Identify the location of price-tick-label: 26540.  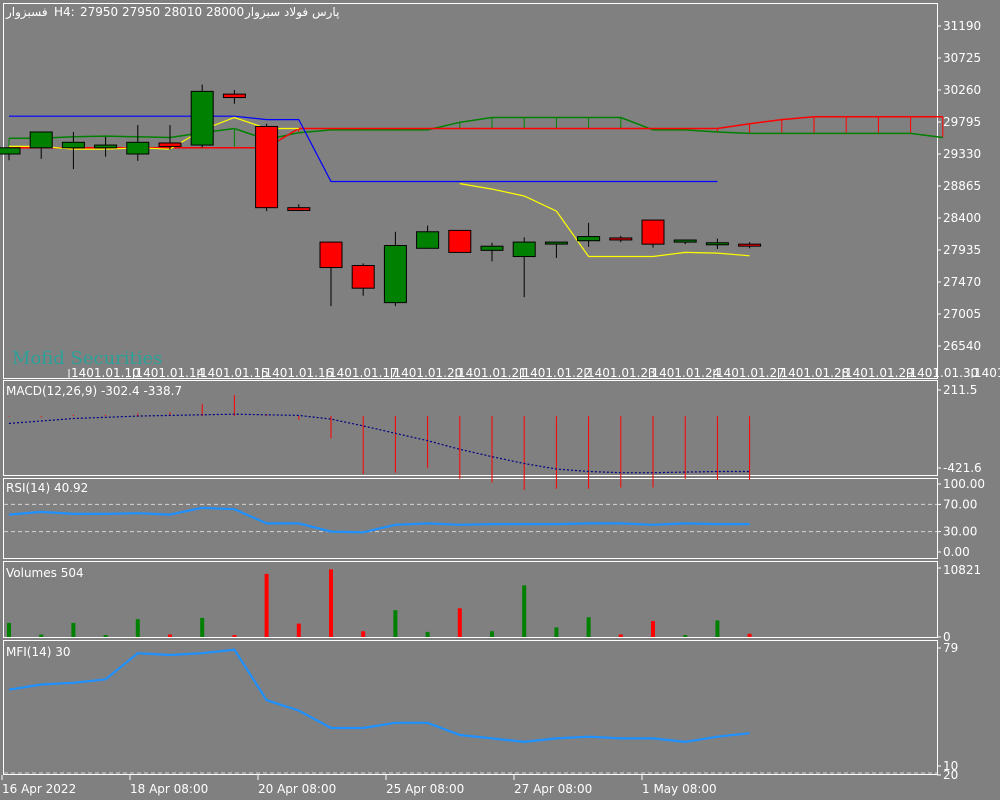
(962, 346).